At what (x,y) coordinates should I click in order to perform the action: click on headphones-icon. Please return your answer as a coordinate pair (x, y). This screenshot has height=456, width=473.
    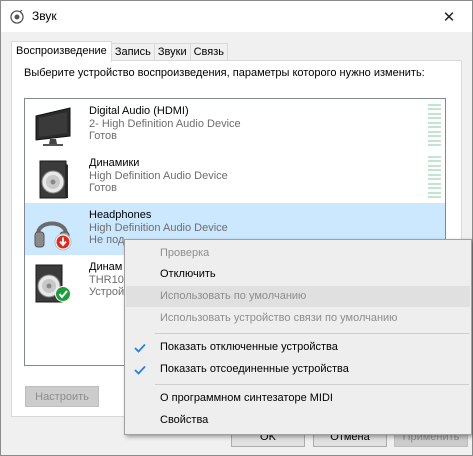
    Looking at the image, I should click on (53, 236).